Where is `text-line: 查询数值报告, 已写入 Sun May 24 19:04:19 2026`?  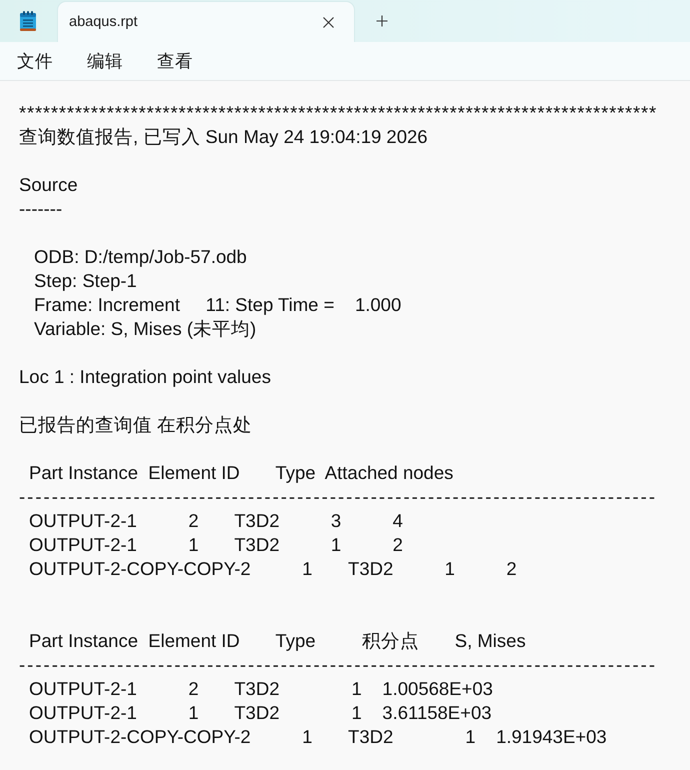
text-line: 查询数值报告, 已写入 Sun May 24 19:04:19 2026 is located at coordinates (223, 136).